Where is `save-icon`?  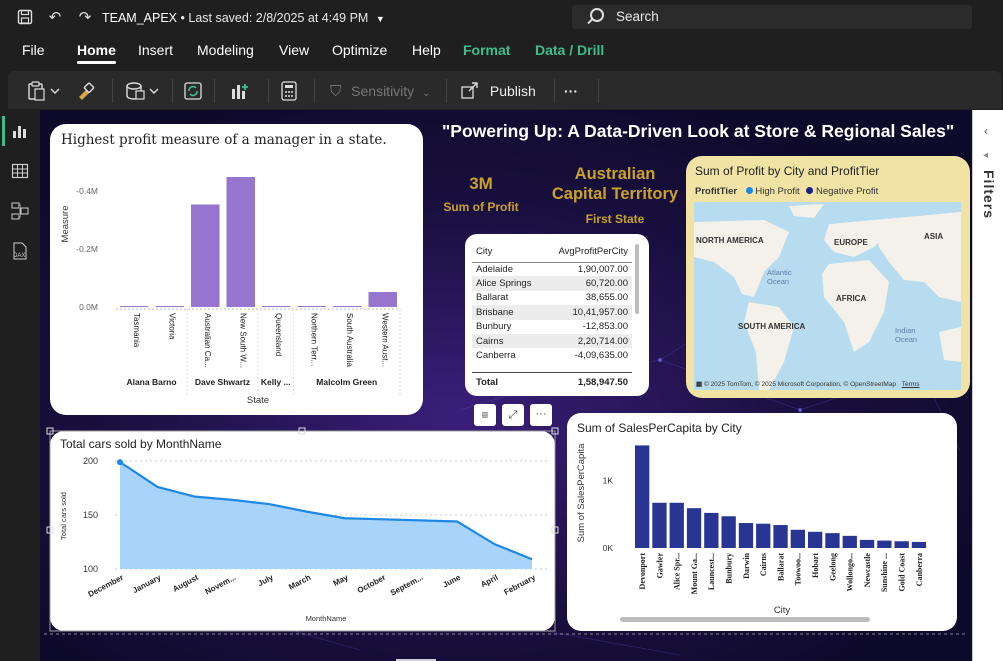 save-icon is located at coordinates (25, 18).